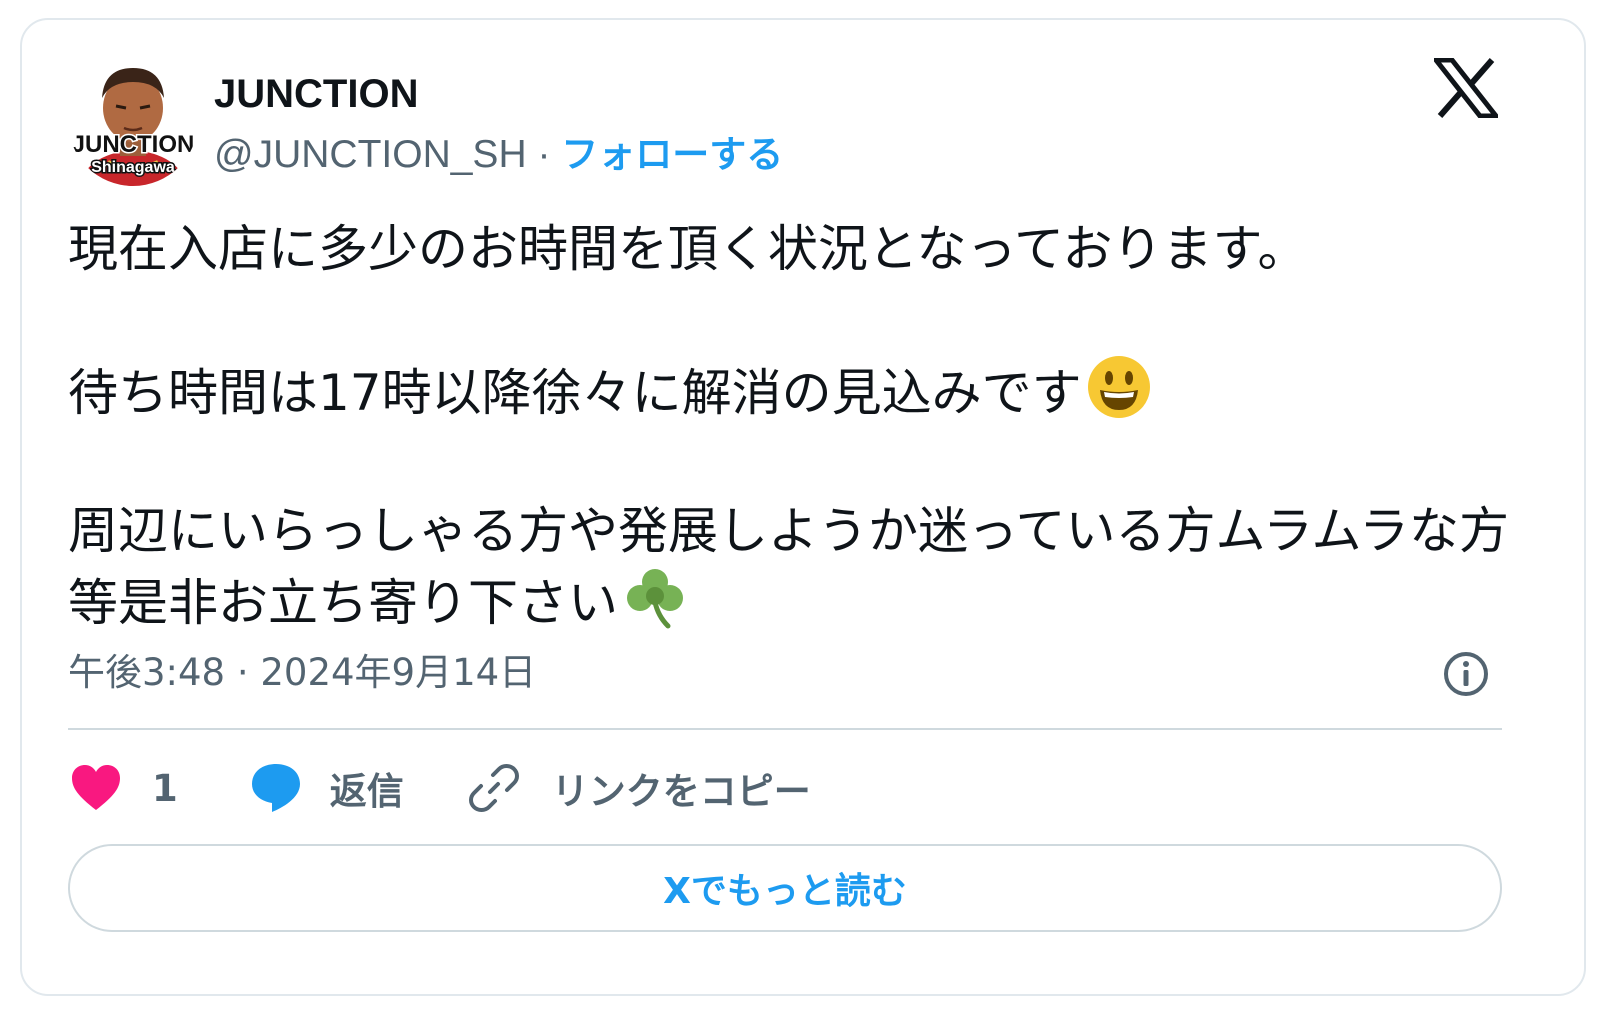 This screenshot has width=1600, height=1016. Describe the element at coordinates (165, 788) in the screenshot. I see `like-count: 1` at that location.